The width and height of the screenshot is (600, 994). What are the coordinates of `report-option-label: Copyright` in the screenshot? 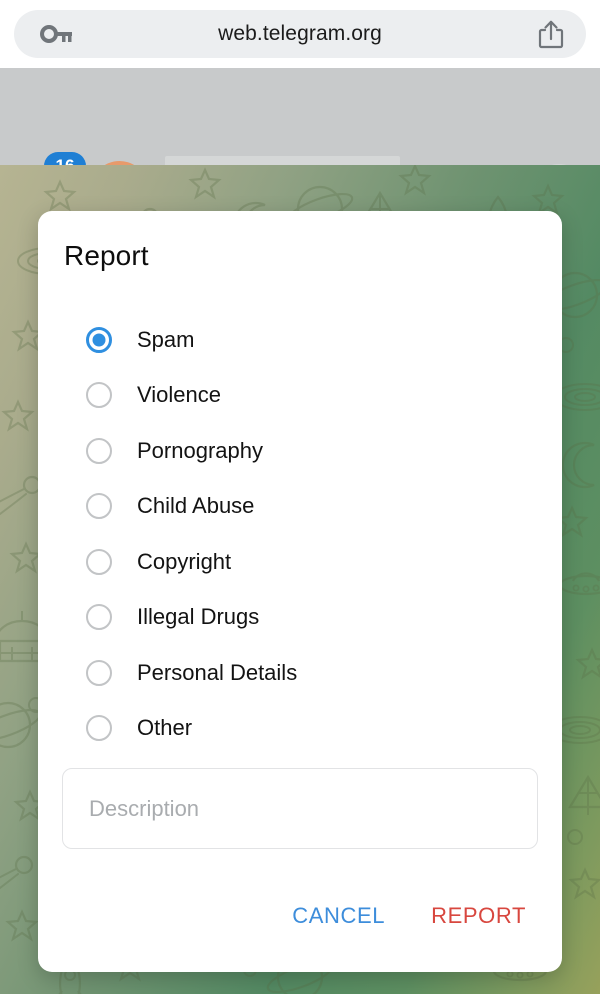 It's located at (184, 561).